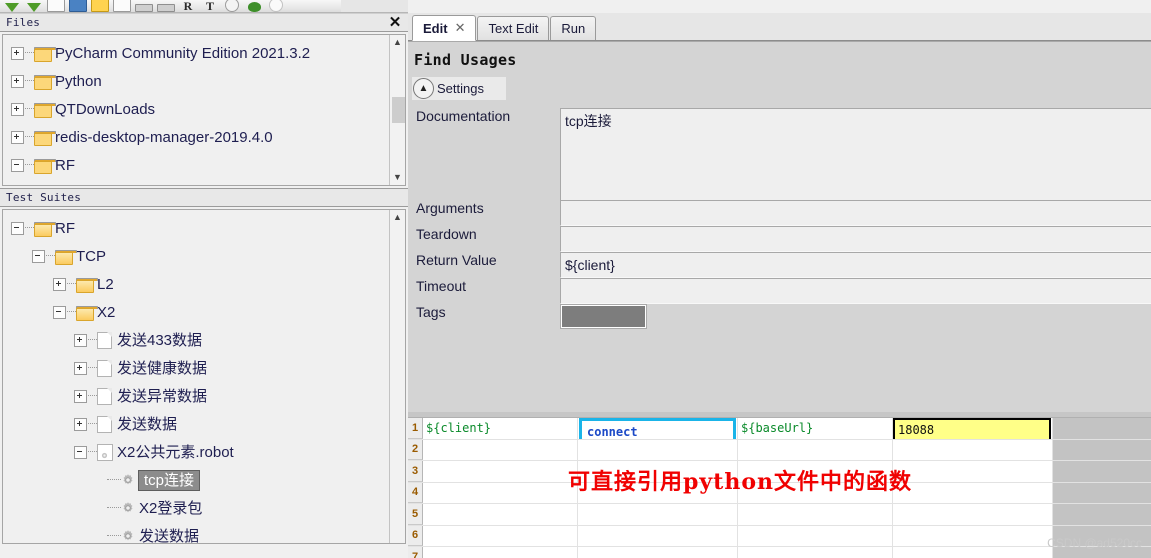  I want to click on clock-icon, so click(232, 6).